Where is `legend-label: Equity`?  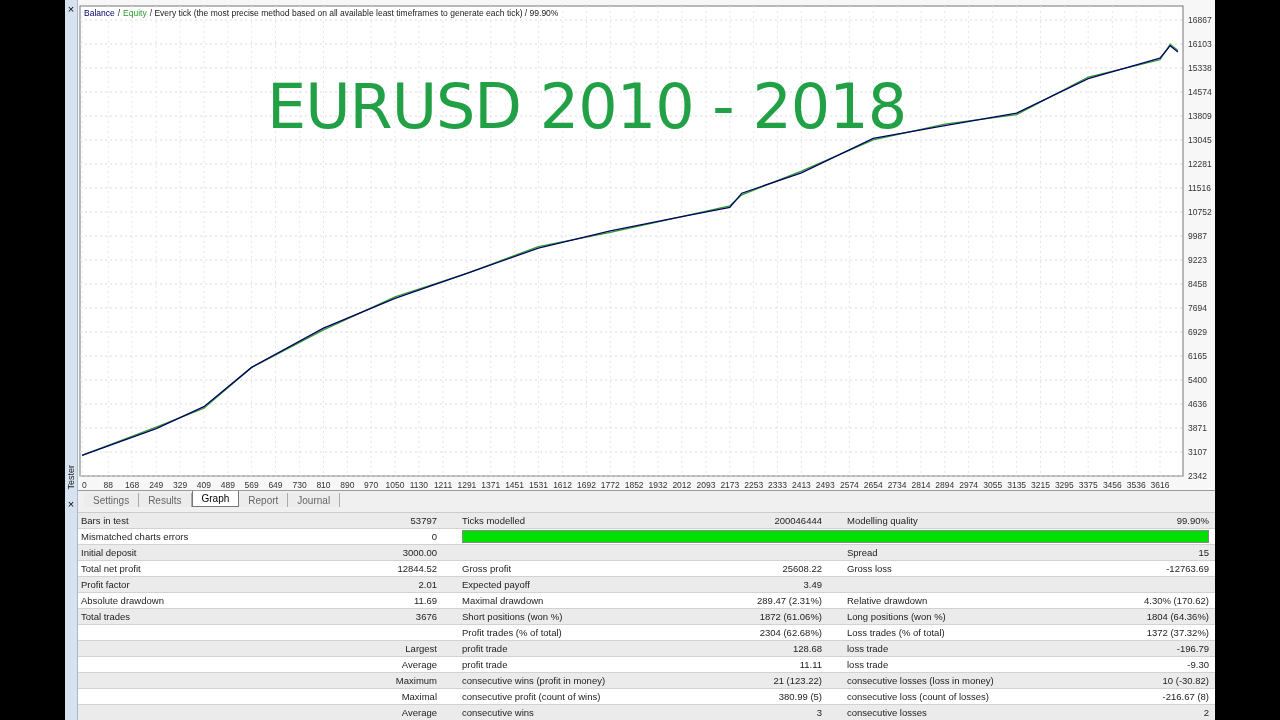 legend-label: Equity is located at coordinates (135, 13).